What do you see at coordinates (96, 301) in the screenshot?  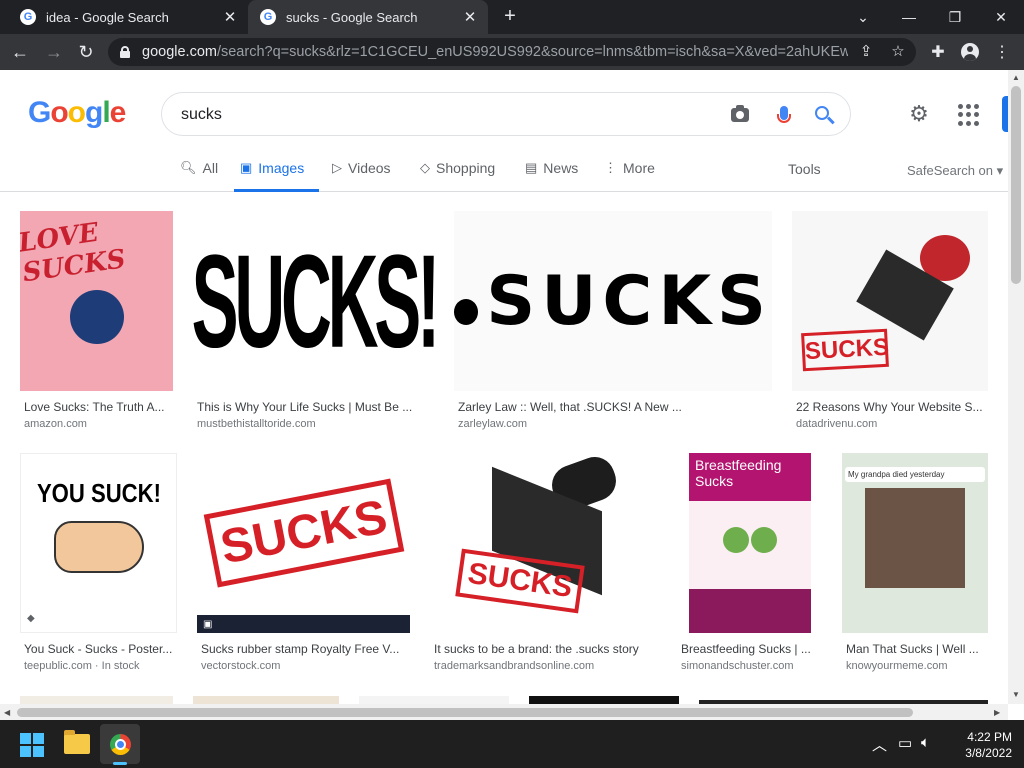 I see `result-thumbnail: LOVE SUCKS` at bounding box center [96, 301].